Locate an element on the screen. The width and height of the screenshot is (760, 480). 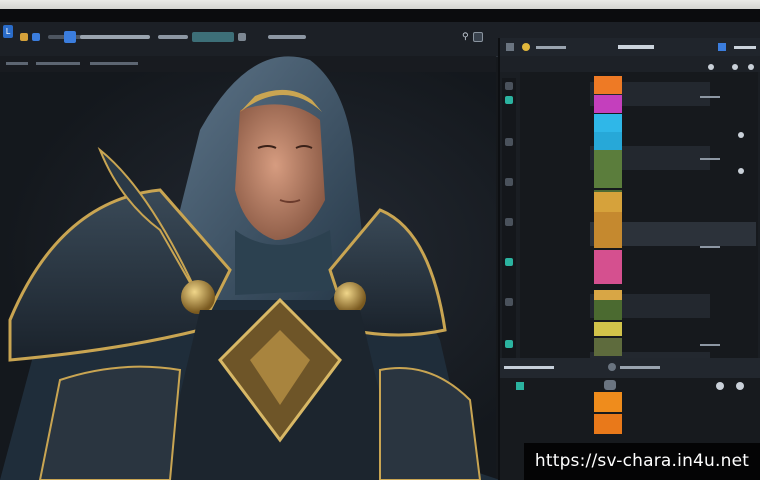
left-gem is located at coordinates (198, 297).